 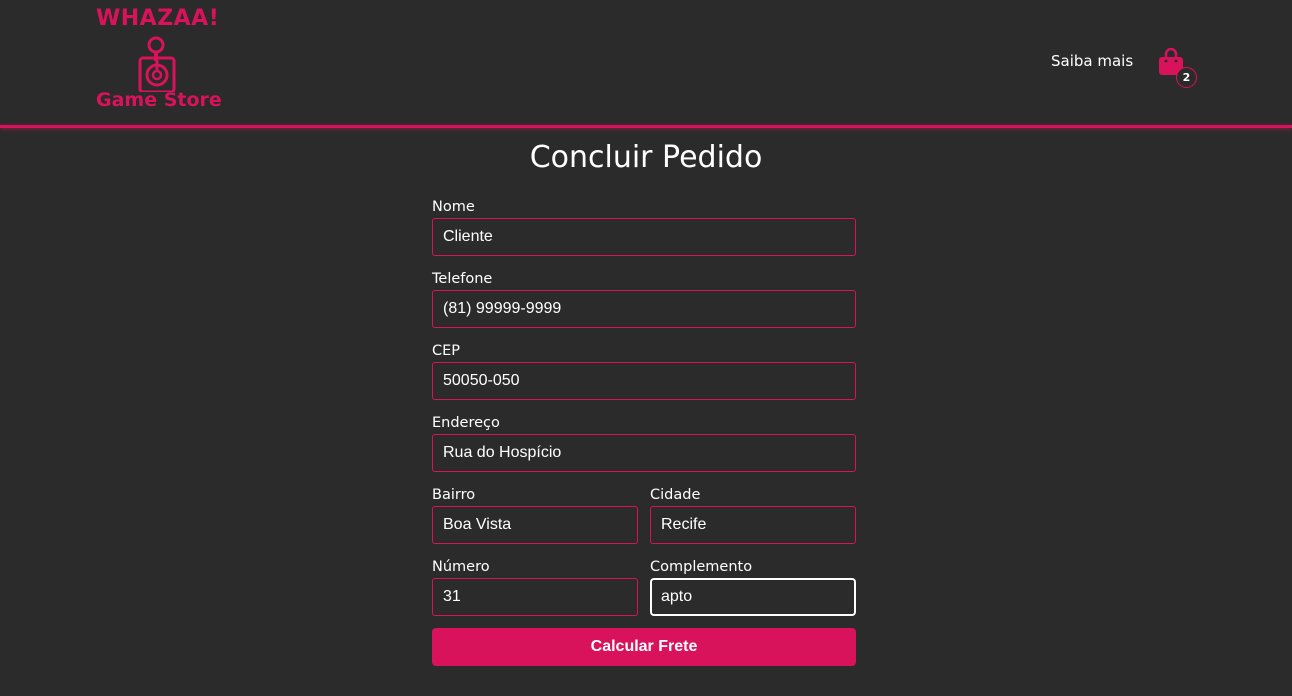 I want to click on bairro-label: Bairro, so click(x=454, y=495).